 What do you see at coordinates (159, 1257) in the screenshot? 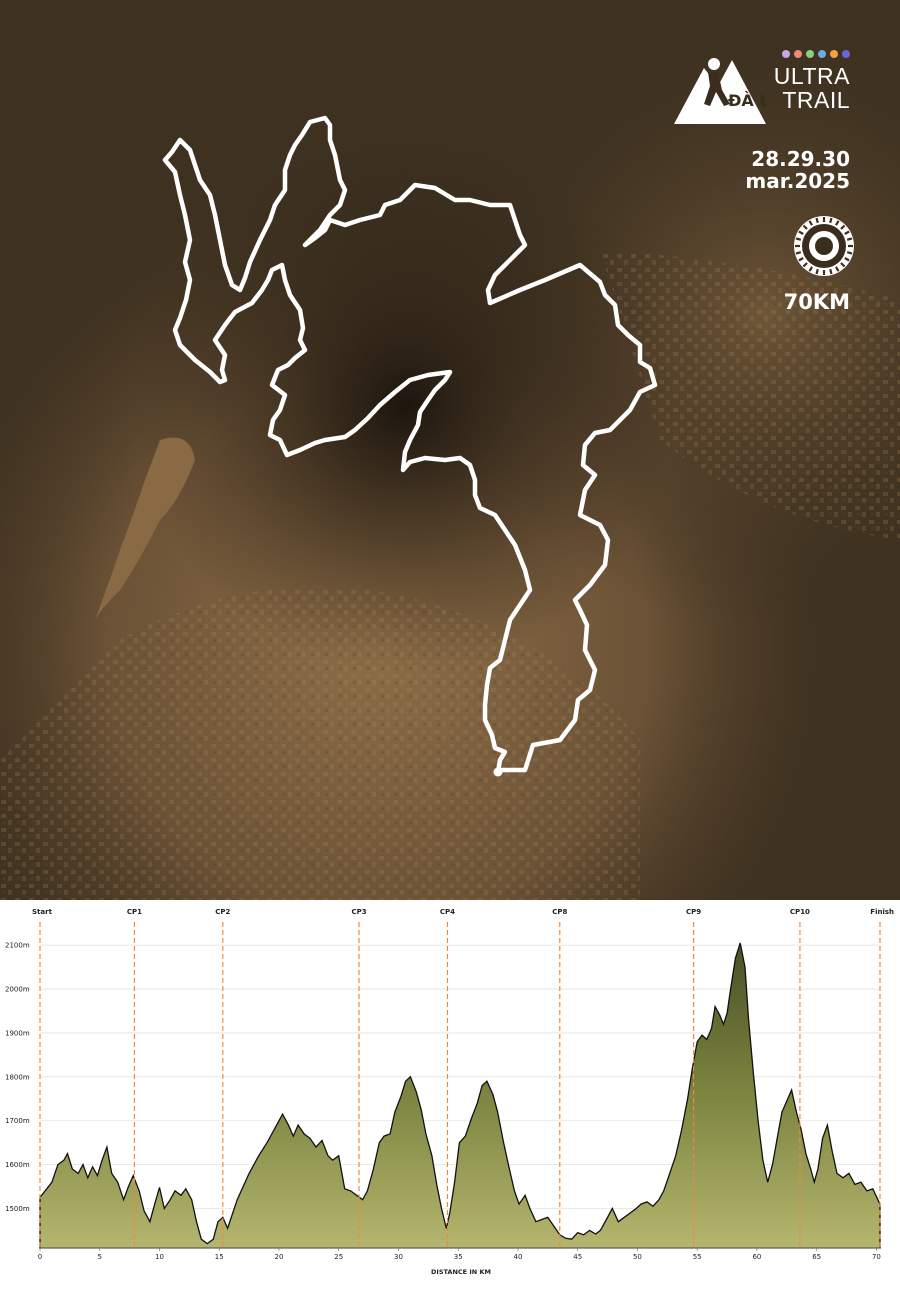
I see `x-tick-label: 10` at bounding box center [159, 1257].